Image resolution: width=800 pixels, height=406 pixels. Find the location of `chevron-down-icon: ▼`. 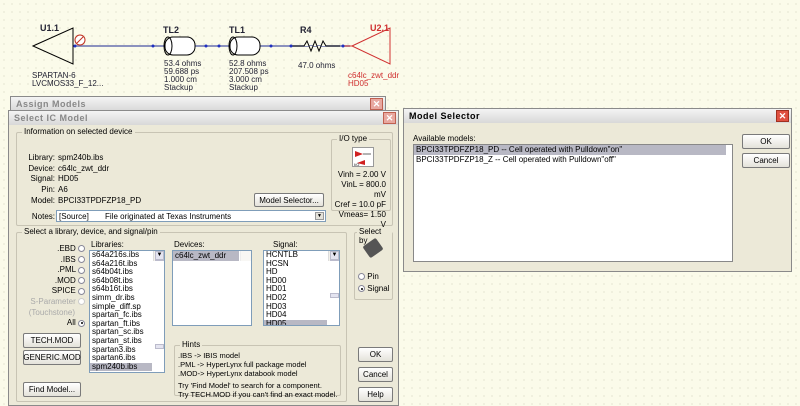

chevron-down-icon: ▼ is located at coordinates (319, 216).